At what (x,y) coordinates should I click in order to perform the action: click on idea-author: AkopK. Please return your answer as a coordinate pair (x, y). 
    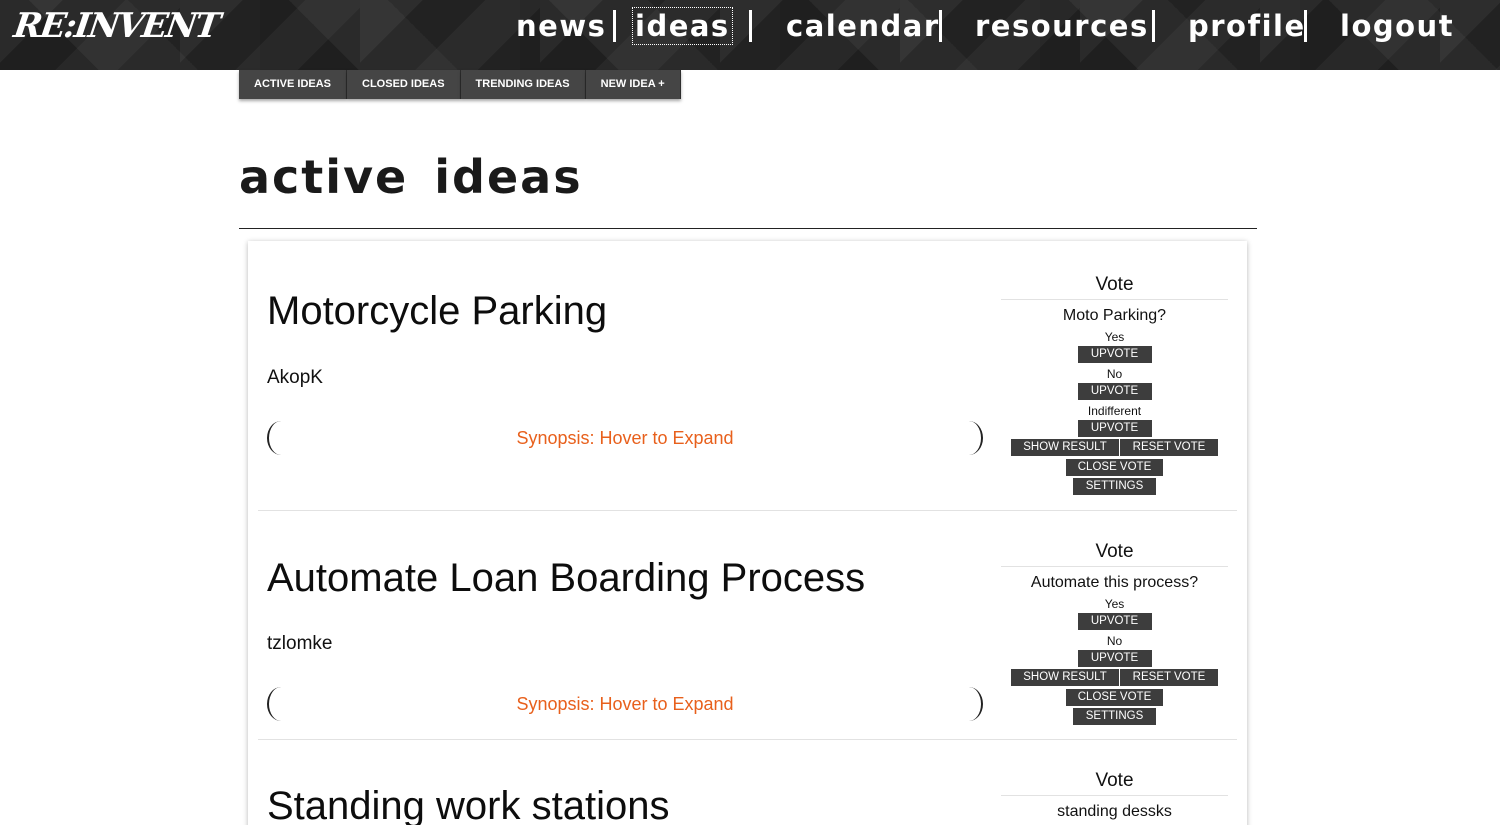
    Looking at the image, I should click on (295, 377).